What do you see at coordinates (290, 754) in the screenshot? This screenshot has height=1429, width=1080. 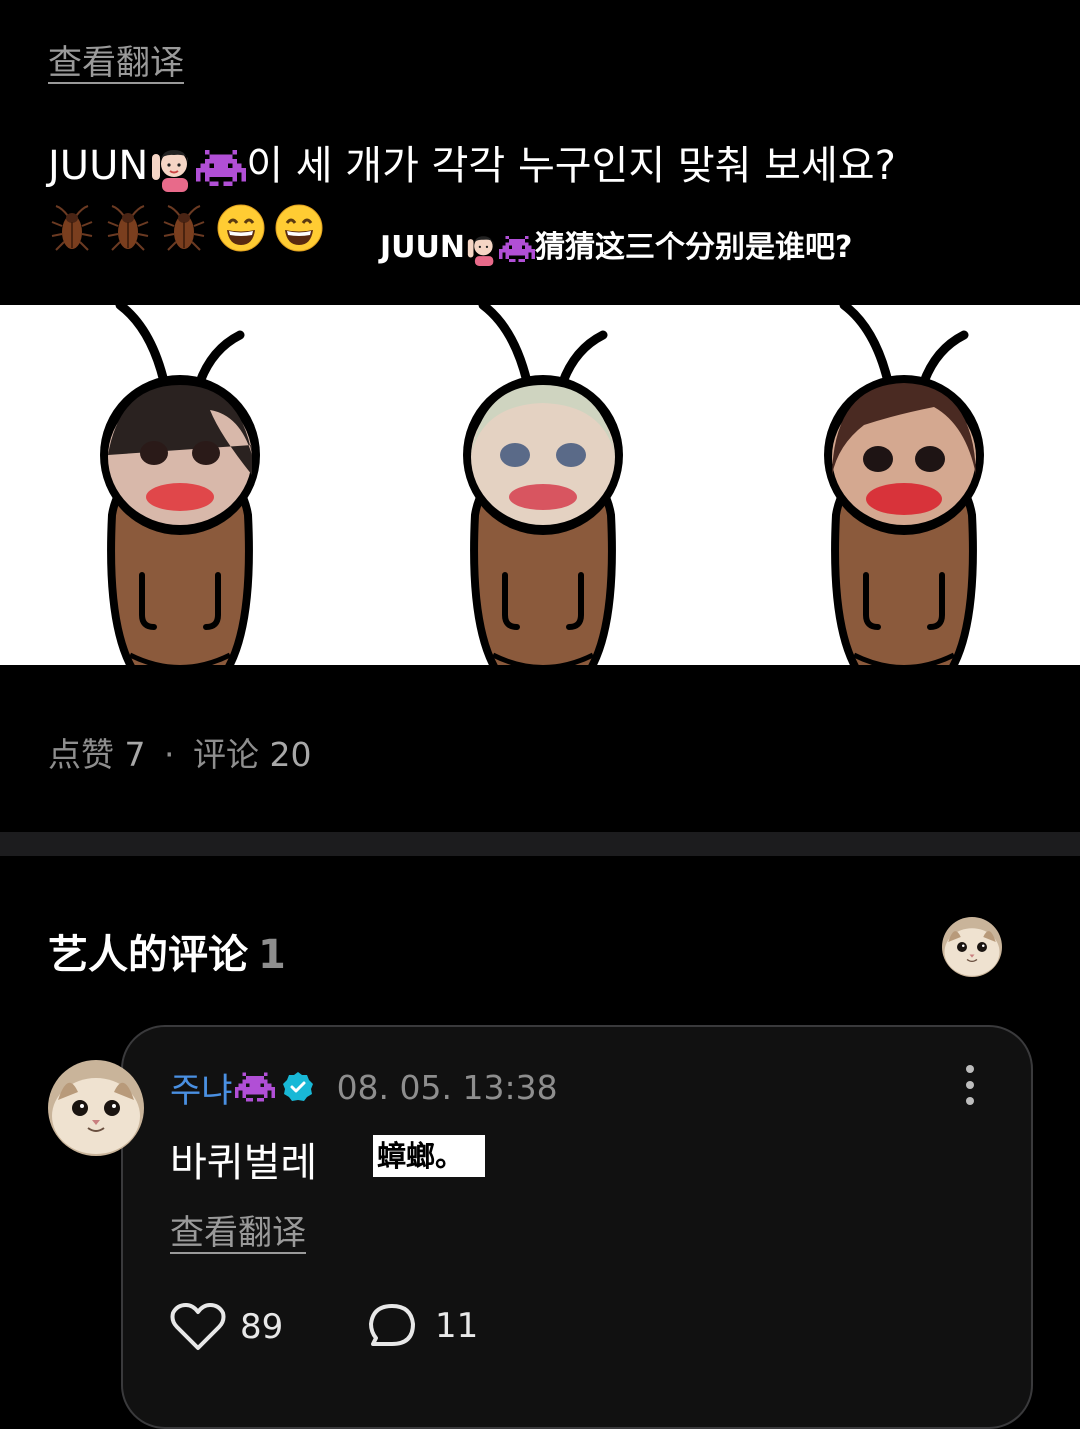 I see `comments-count: 20` at bounding box center [290, 754].